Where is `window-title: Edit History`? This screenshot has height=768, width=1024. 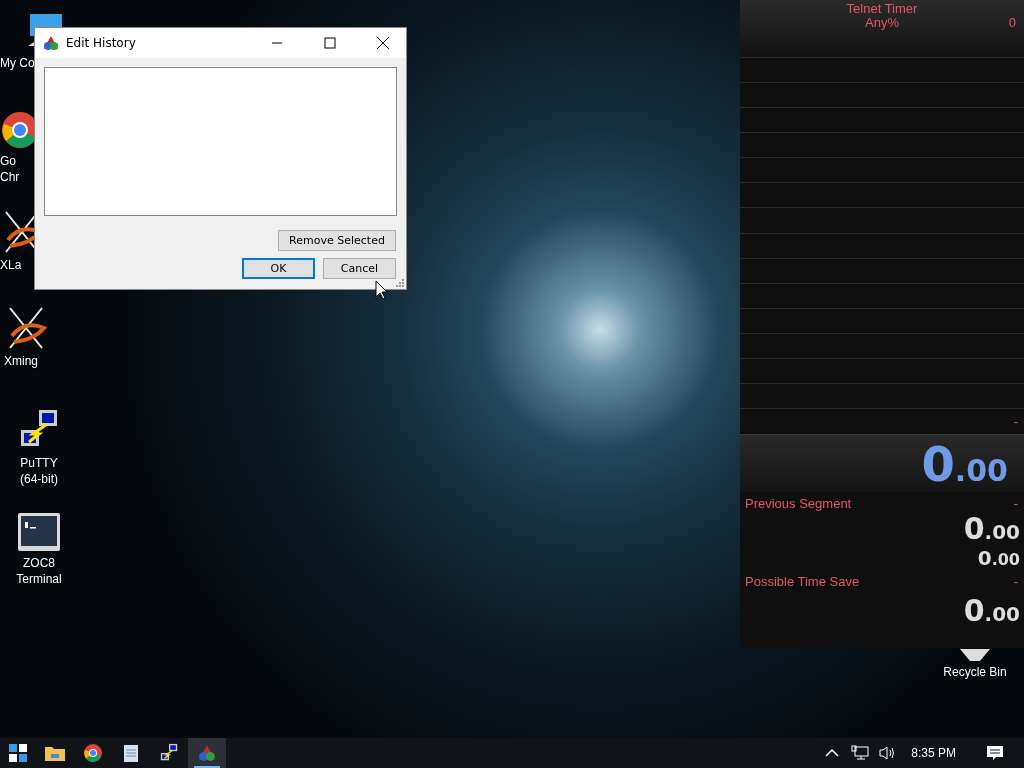 window-title: Edit History is located at coordinates (101, 43).